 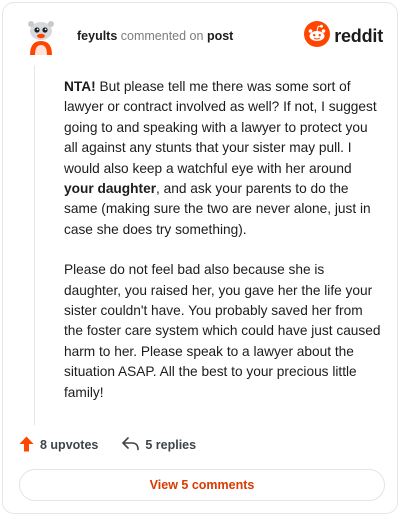 I want to click on action-text: commented on, so click(x=162, y=36).